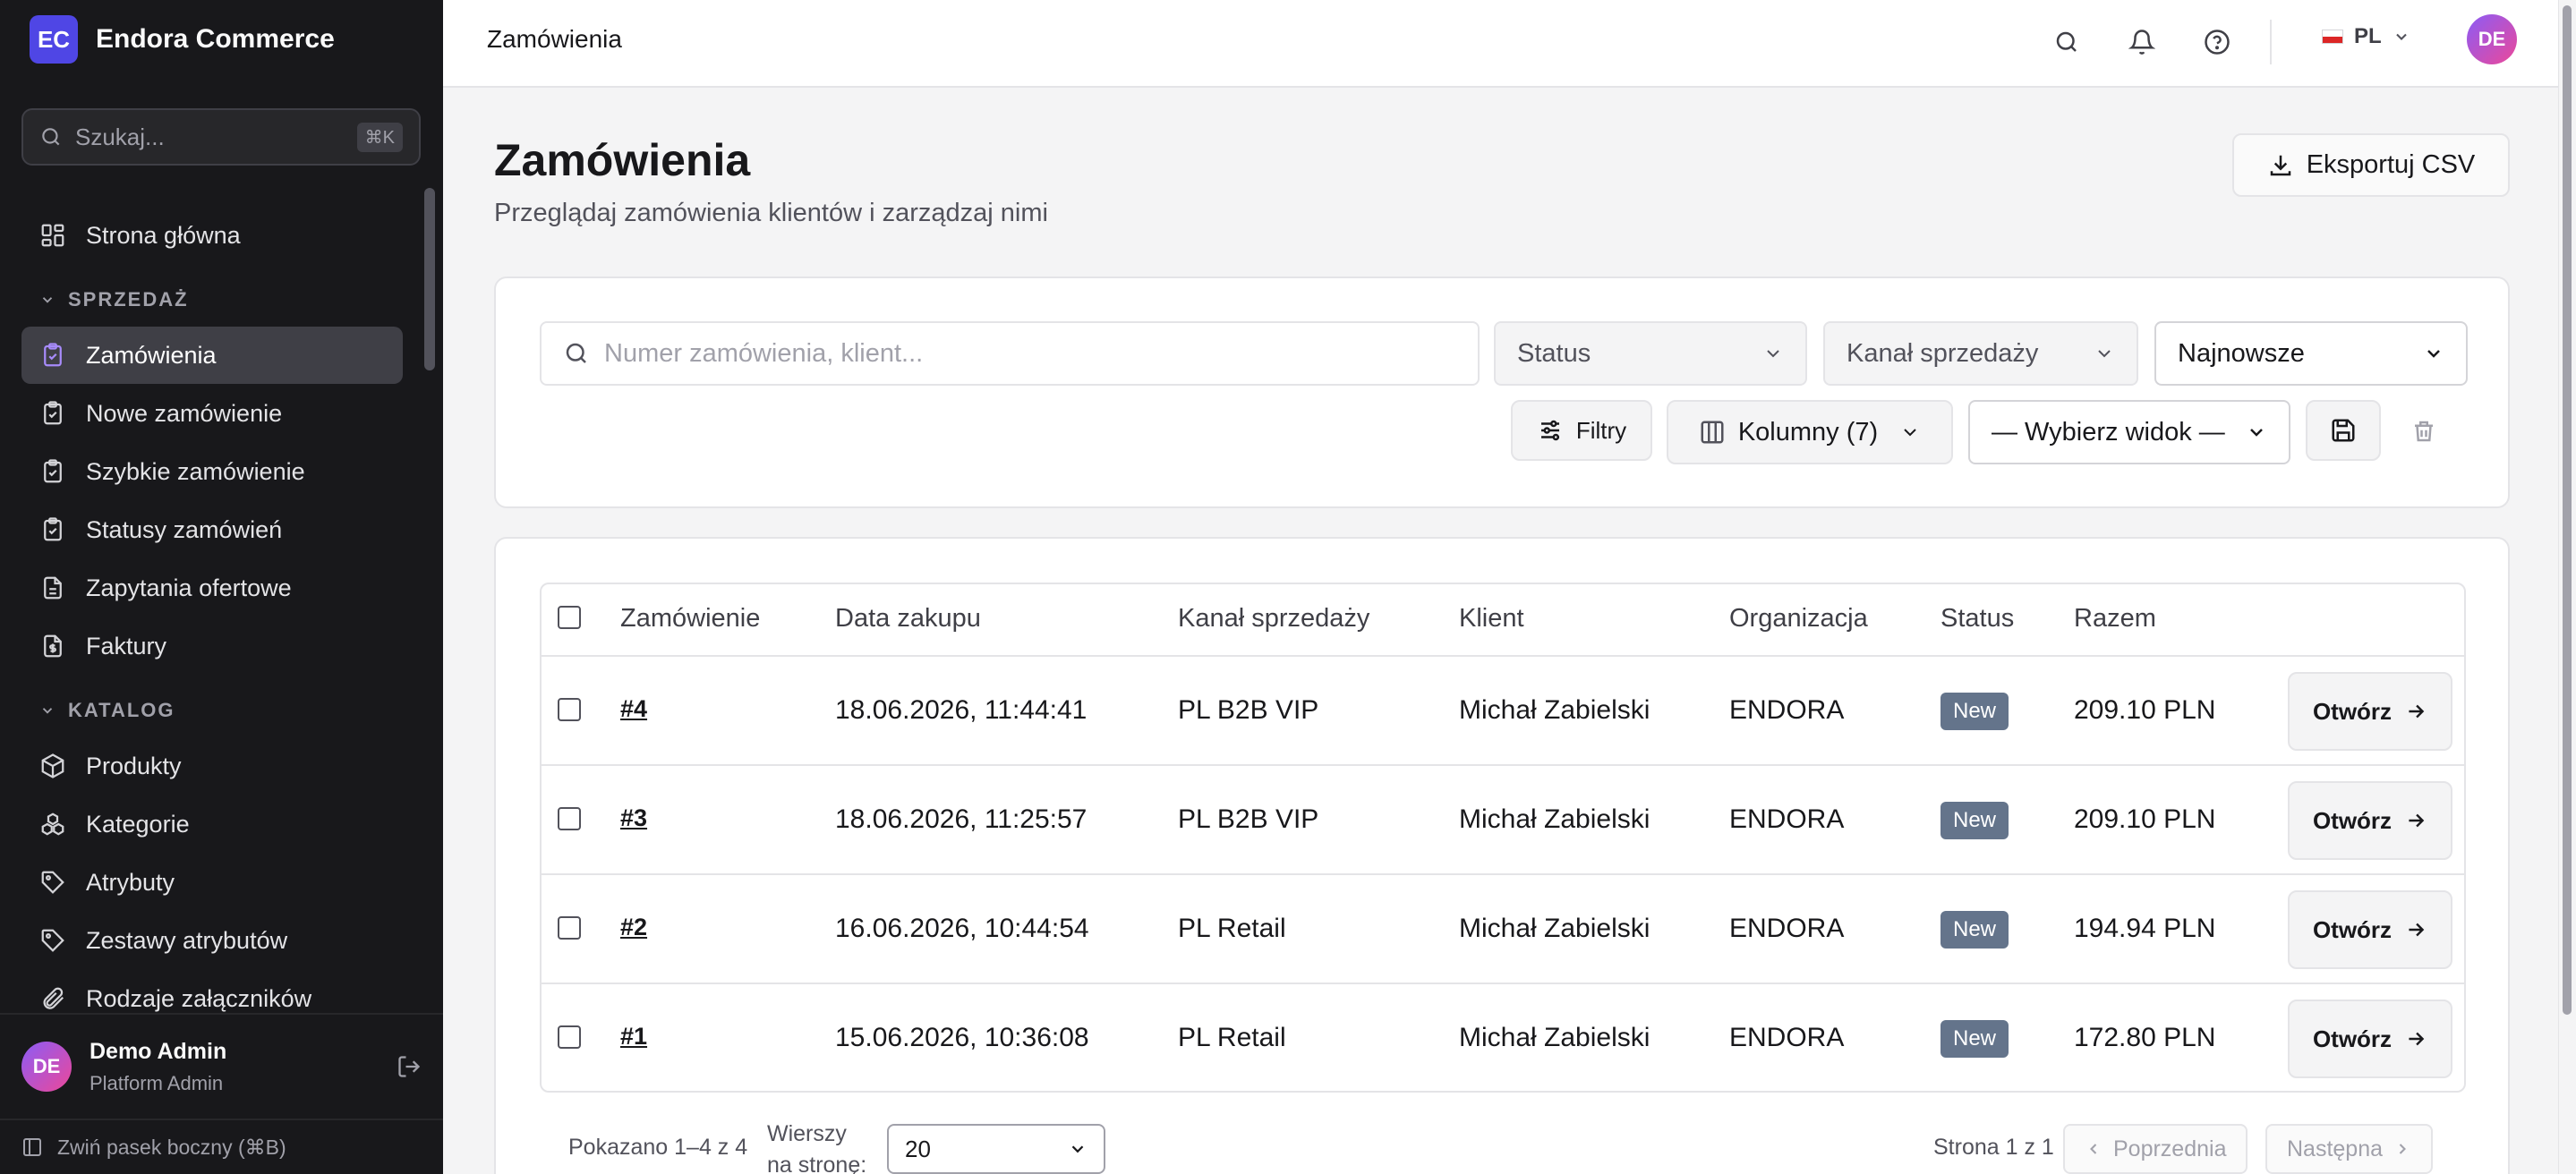 This screenshot has height=1174, width=2576. What do you see at coordinates (633, 818) in the screenshot?
I see `order-link: #3` at bounding box center [633, 818].